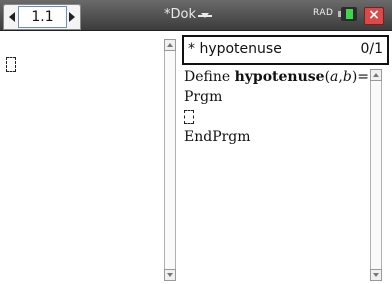  I want to click on arg-b: b, so click(347, 77).